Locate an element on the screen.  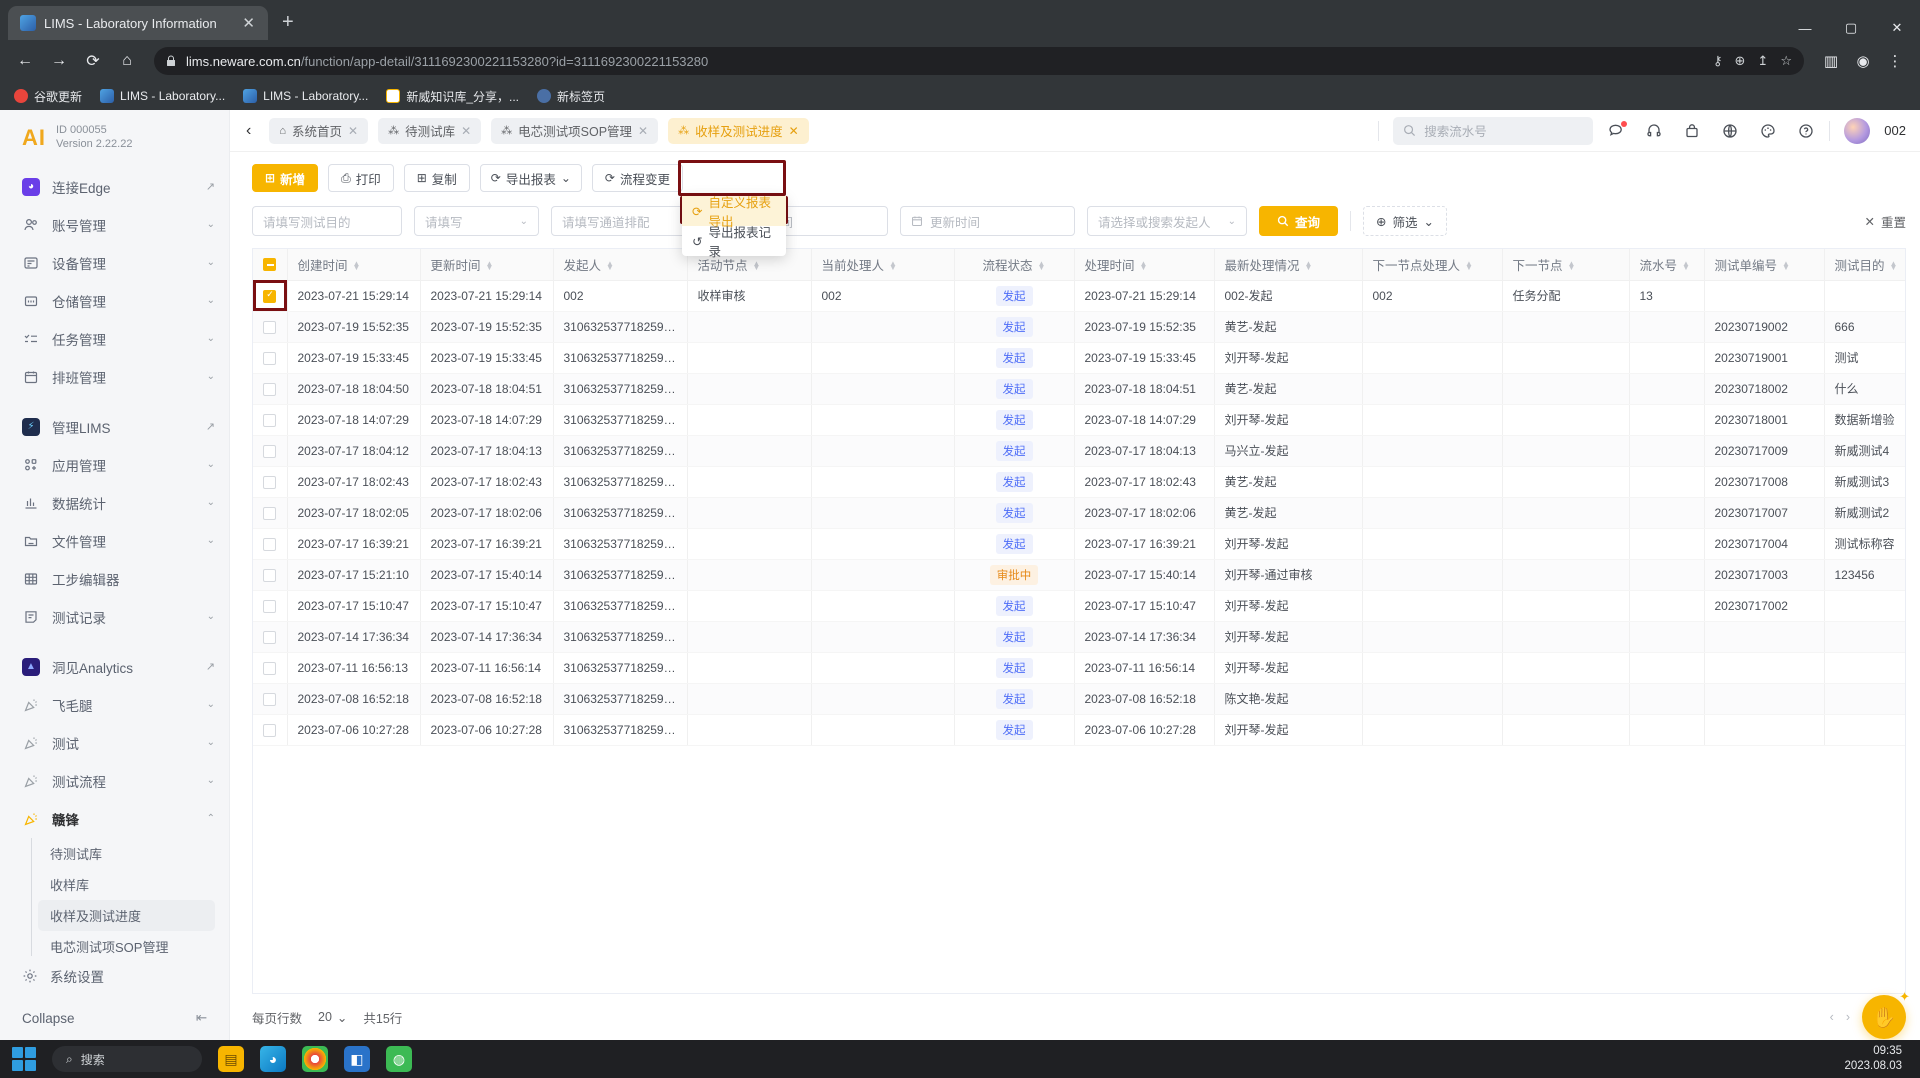
copy-button: ⊞ 复制 is located at coordinates (436, 178).